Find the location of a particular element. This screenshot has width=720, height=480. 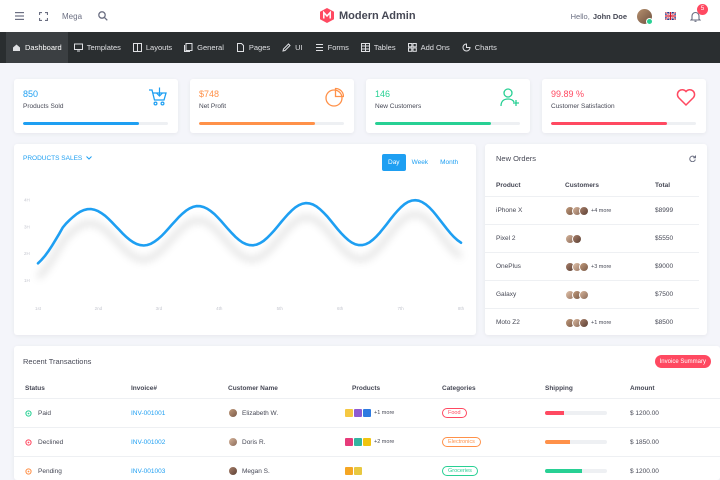

table-icon is located at coordinates (365, 47).